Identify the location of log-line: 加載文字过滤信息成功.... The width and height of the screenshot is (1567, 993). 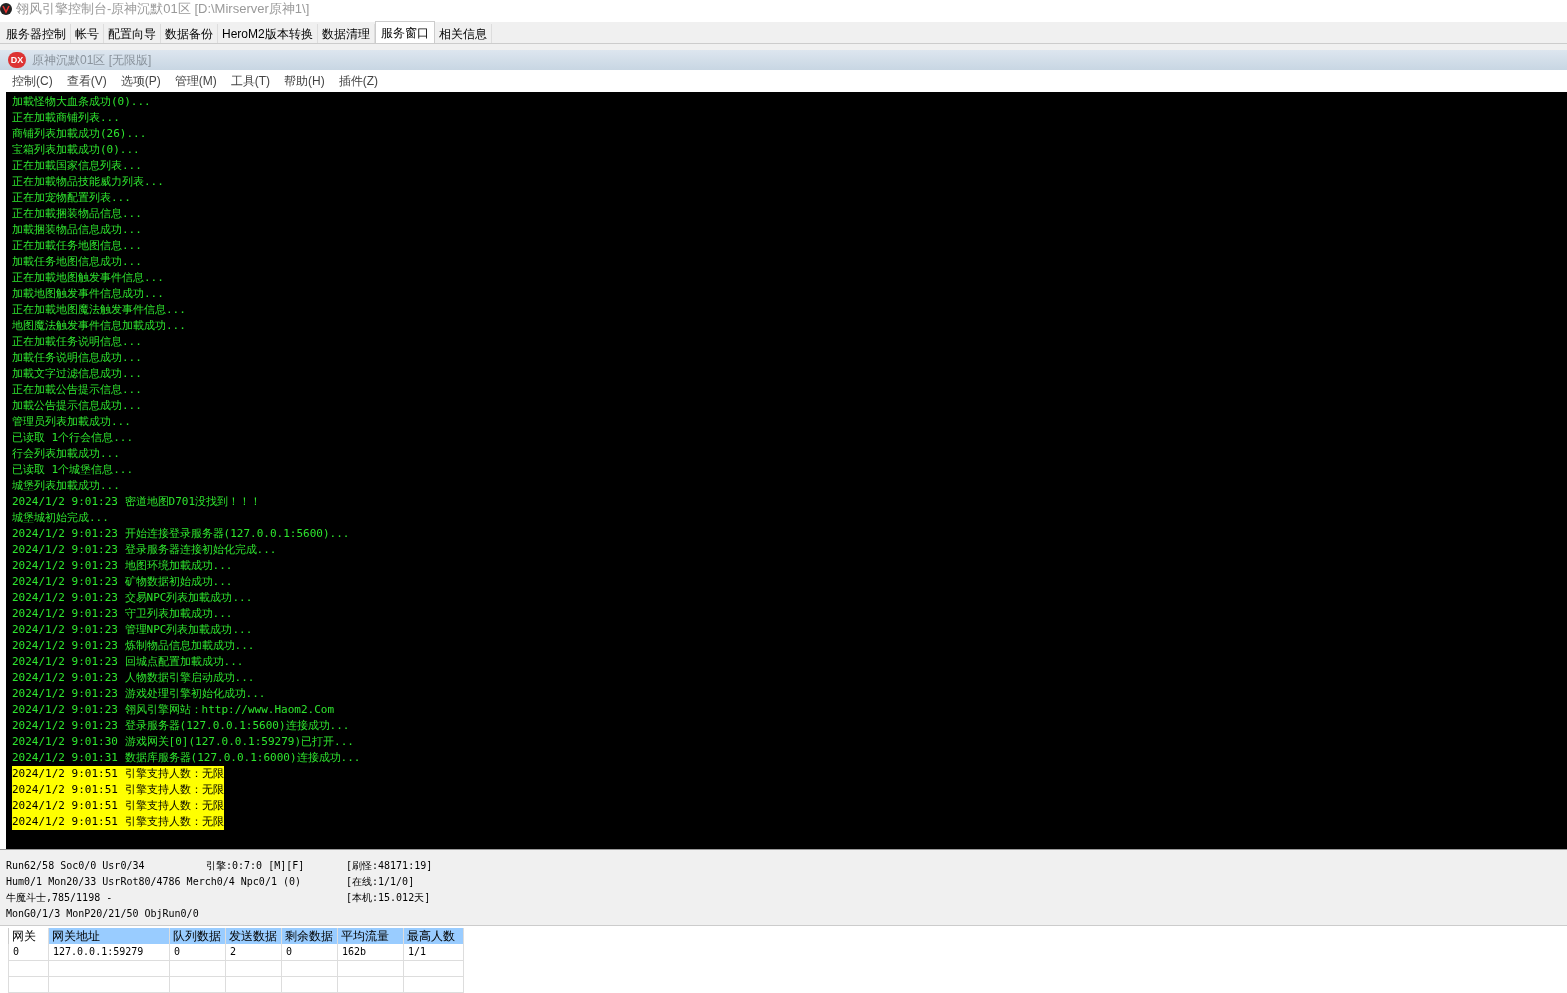
(77, 374).